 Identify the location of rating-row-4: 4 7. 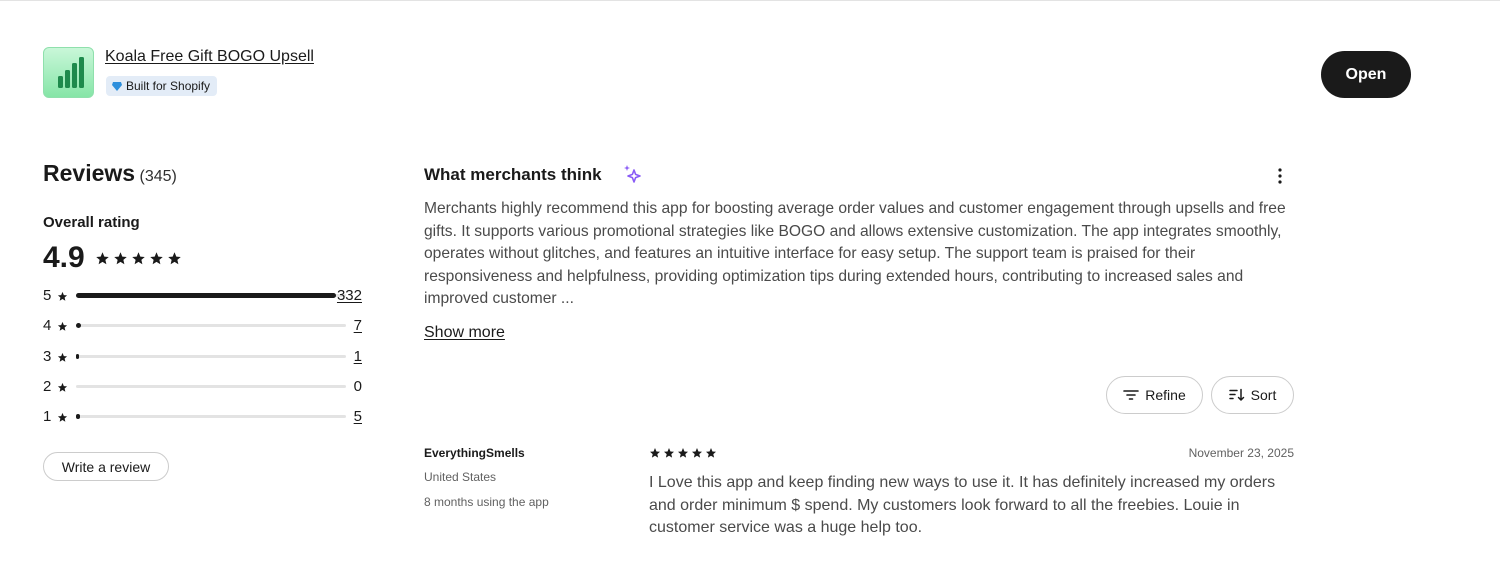
(203, 326).